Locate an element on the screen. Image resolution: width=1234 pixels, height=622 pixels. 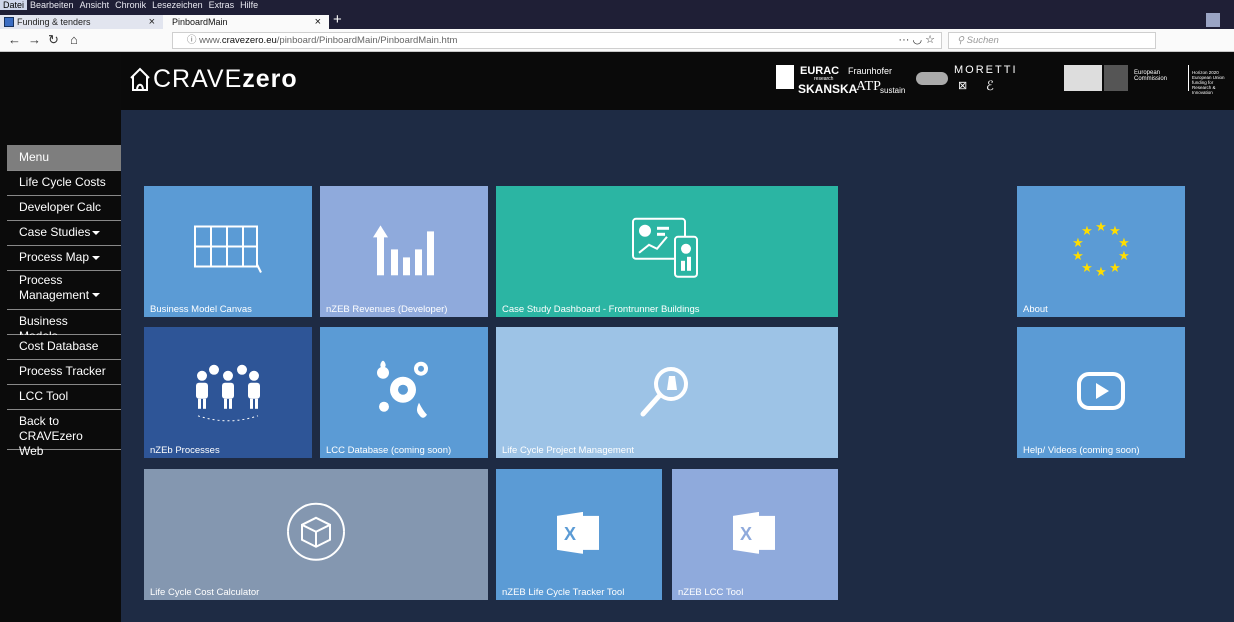
revenue-chart-icon is located at coordinates (403, 249).